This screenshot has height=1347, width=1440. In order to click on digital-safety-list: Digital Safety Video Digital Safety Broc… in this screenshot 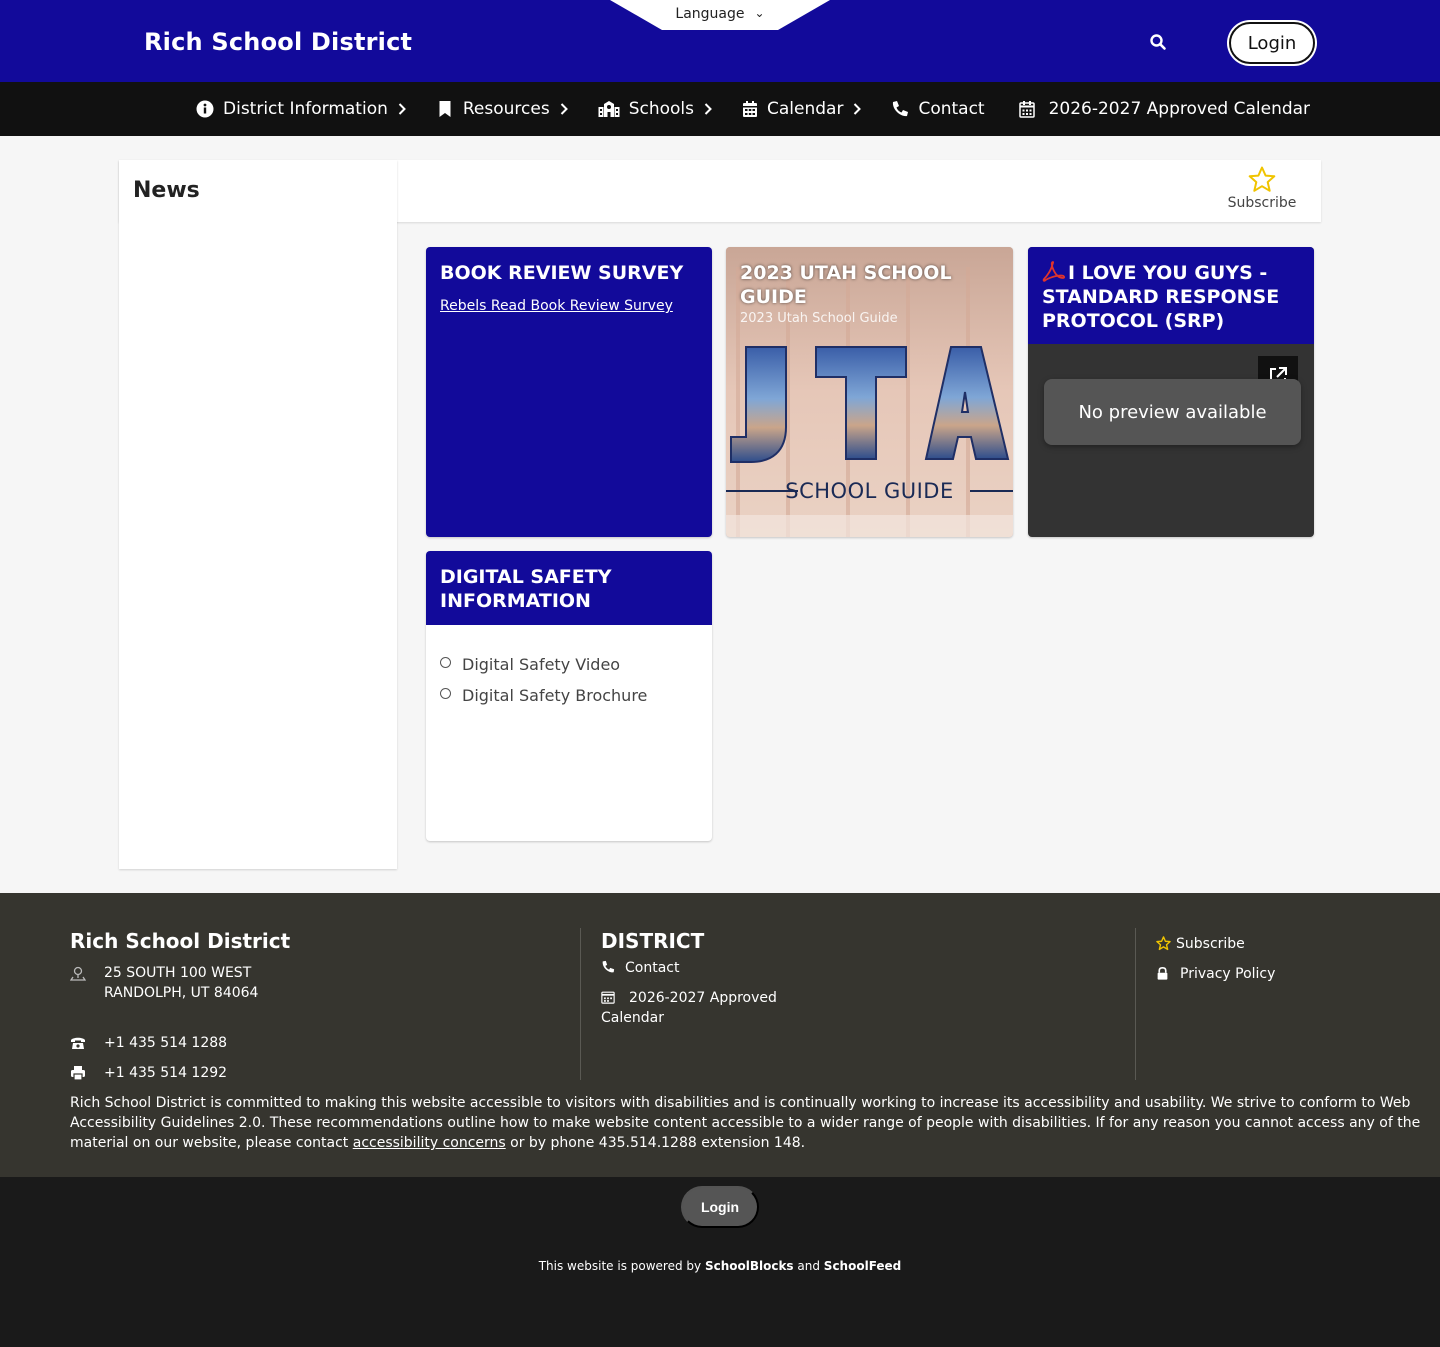, I will do `click(543, 680)`.